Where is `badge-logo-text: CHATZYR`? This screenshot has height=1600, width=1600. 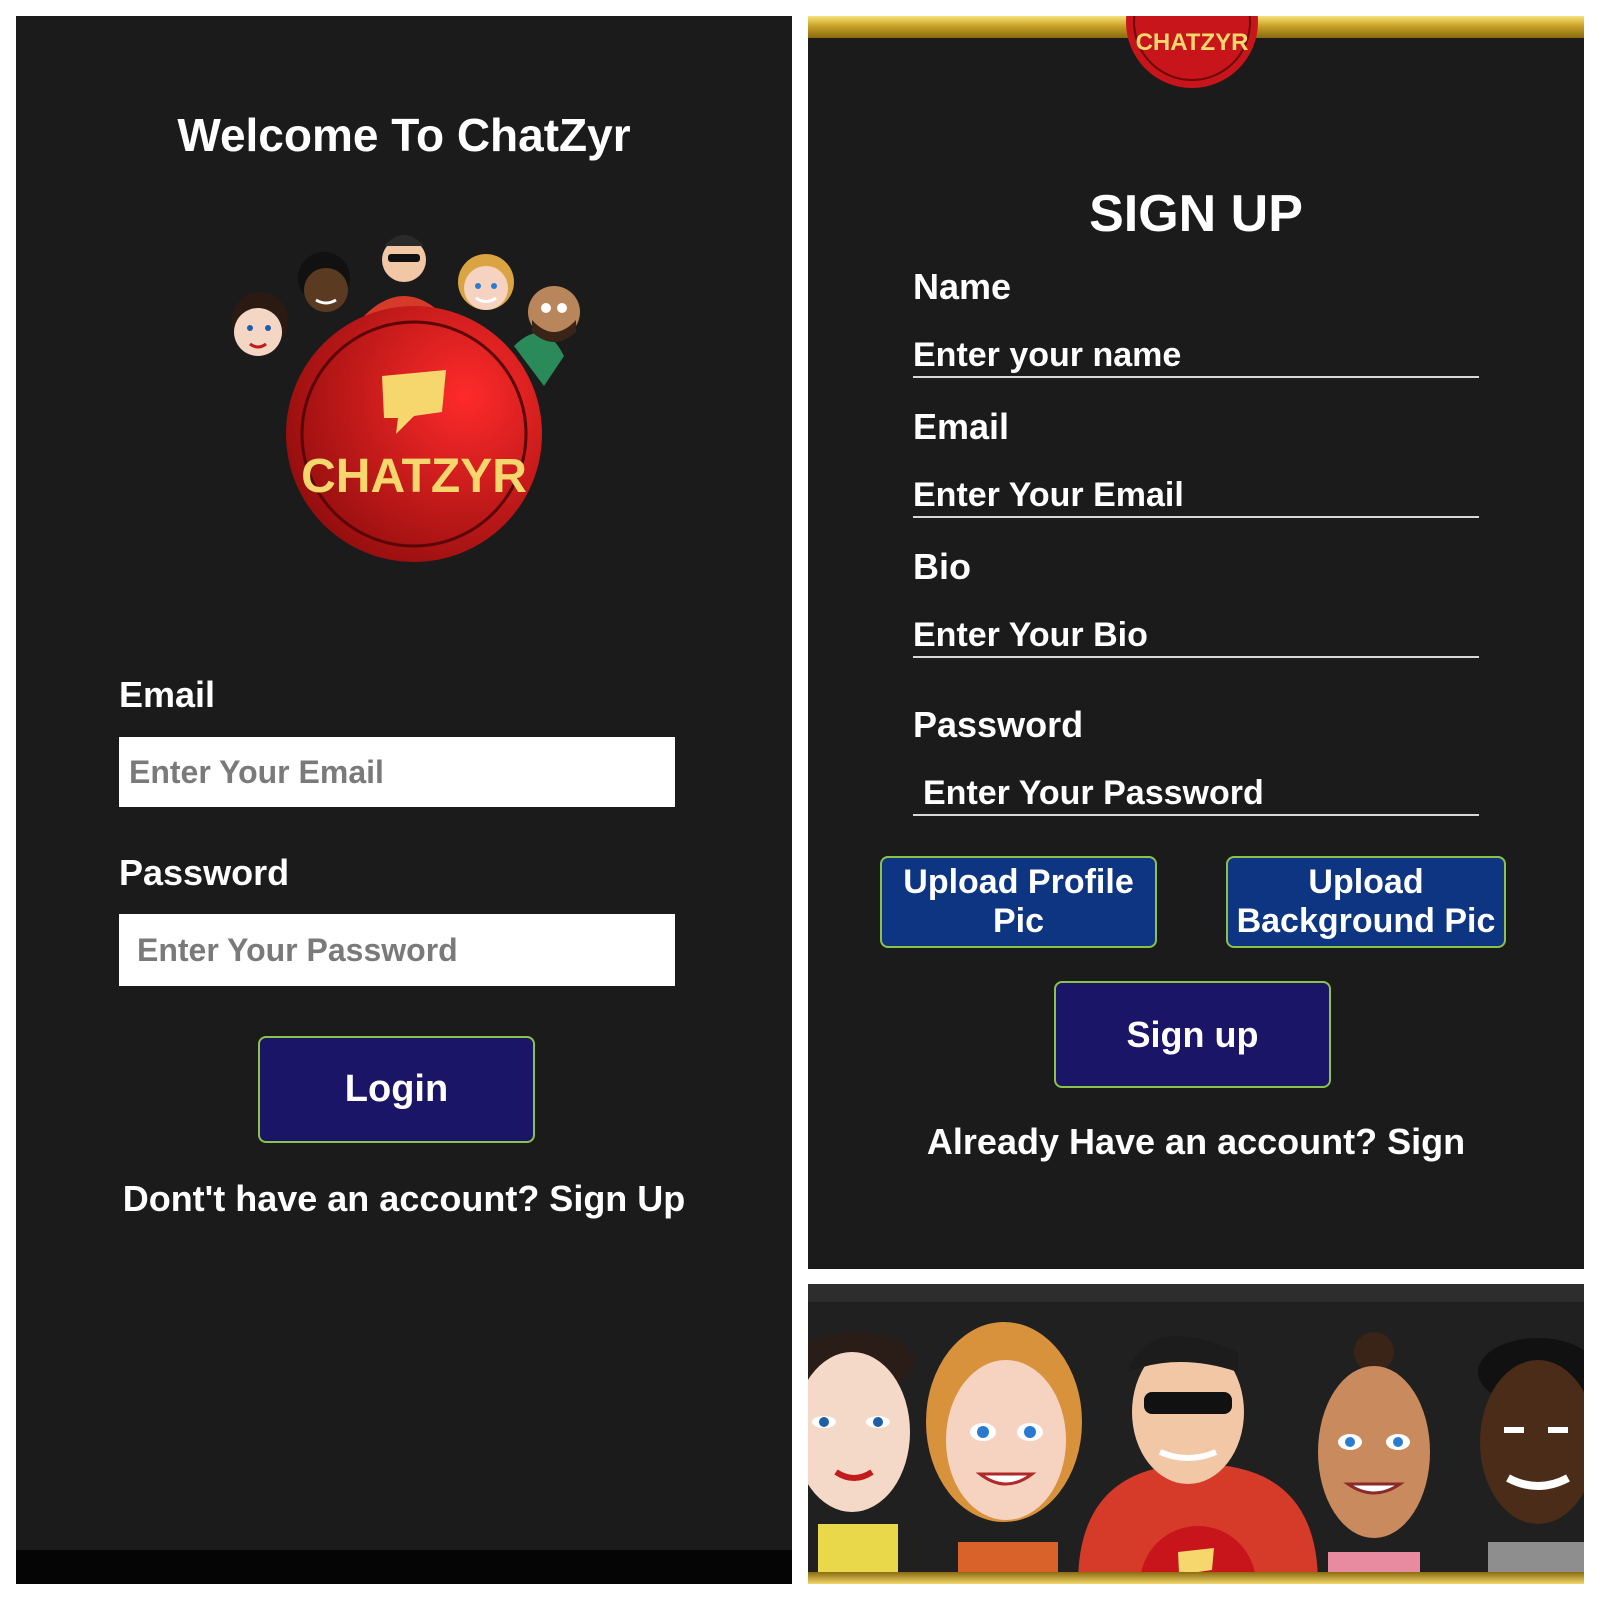 badge-logo-text: CHATZYR is located at coordinates (1192, 42).